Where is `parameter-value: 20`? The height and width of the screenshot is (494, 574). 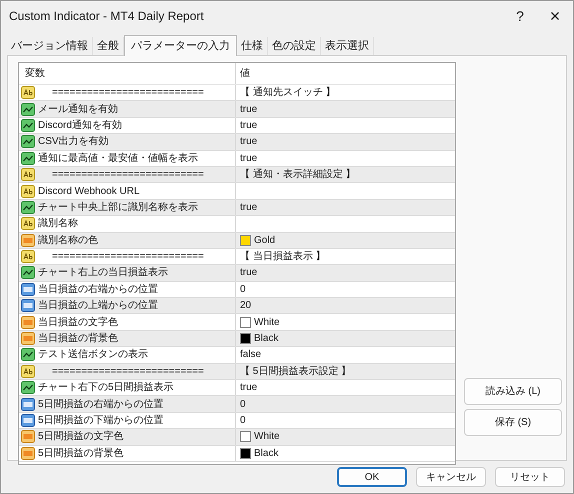 parameter-value: 20 is located at coordinates (246, 306).